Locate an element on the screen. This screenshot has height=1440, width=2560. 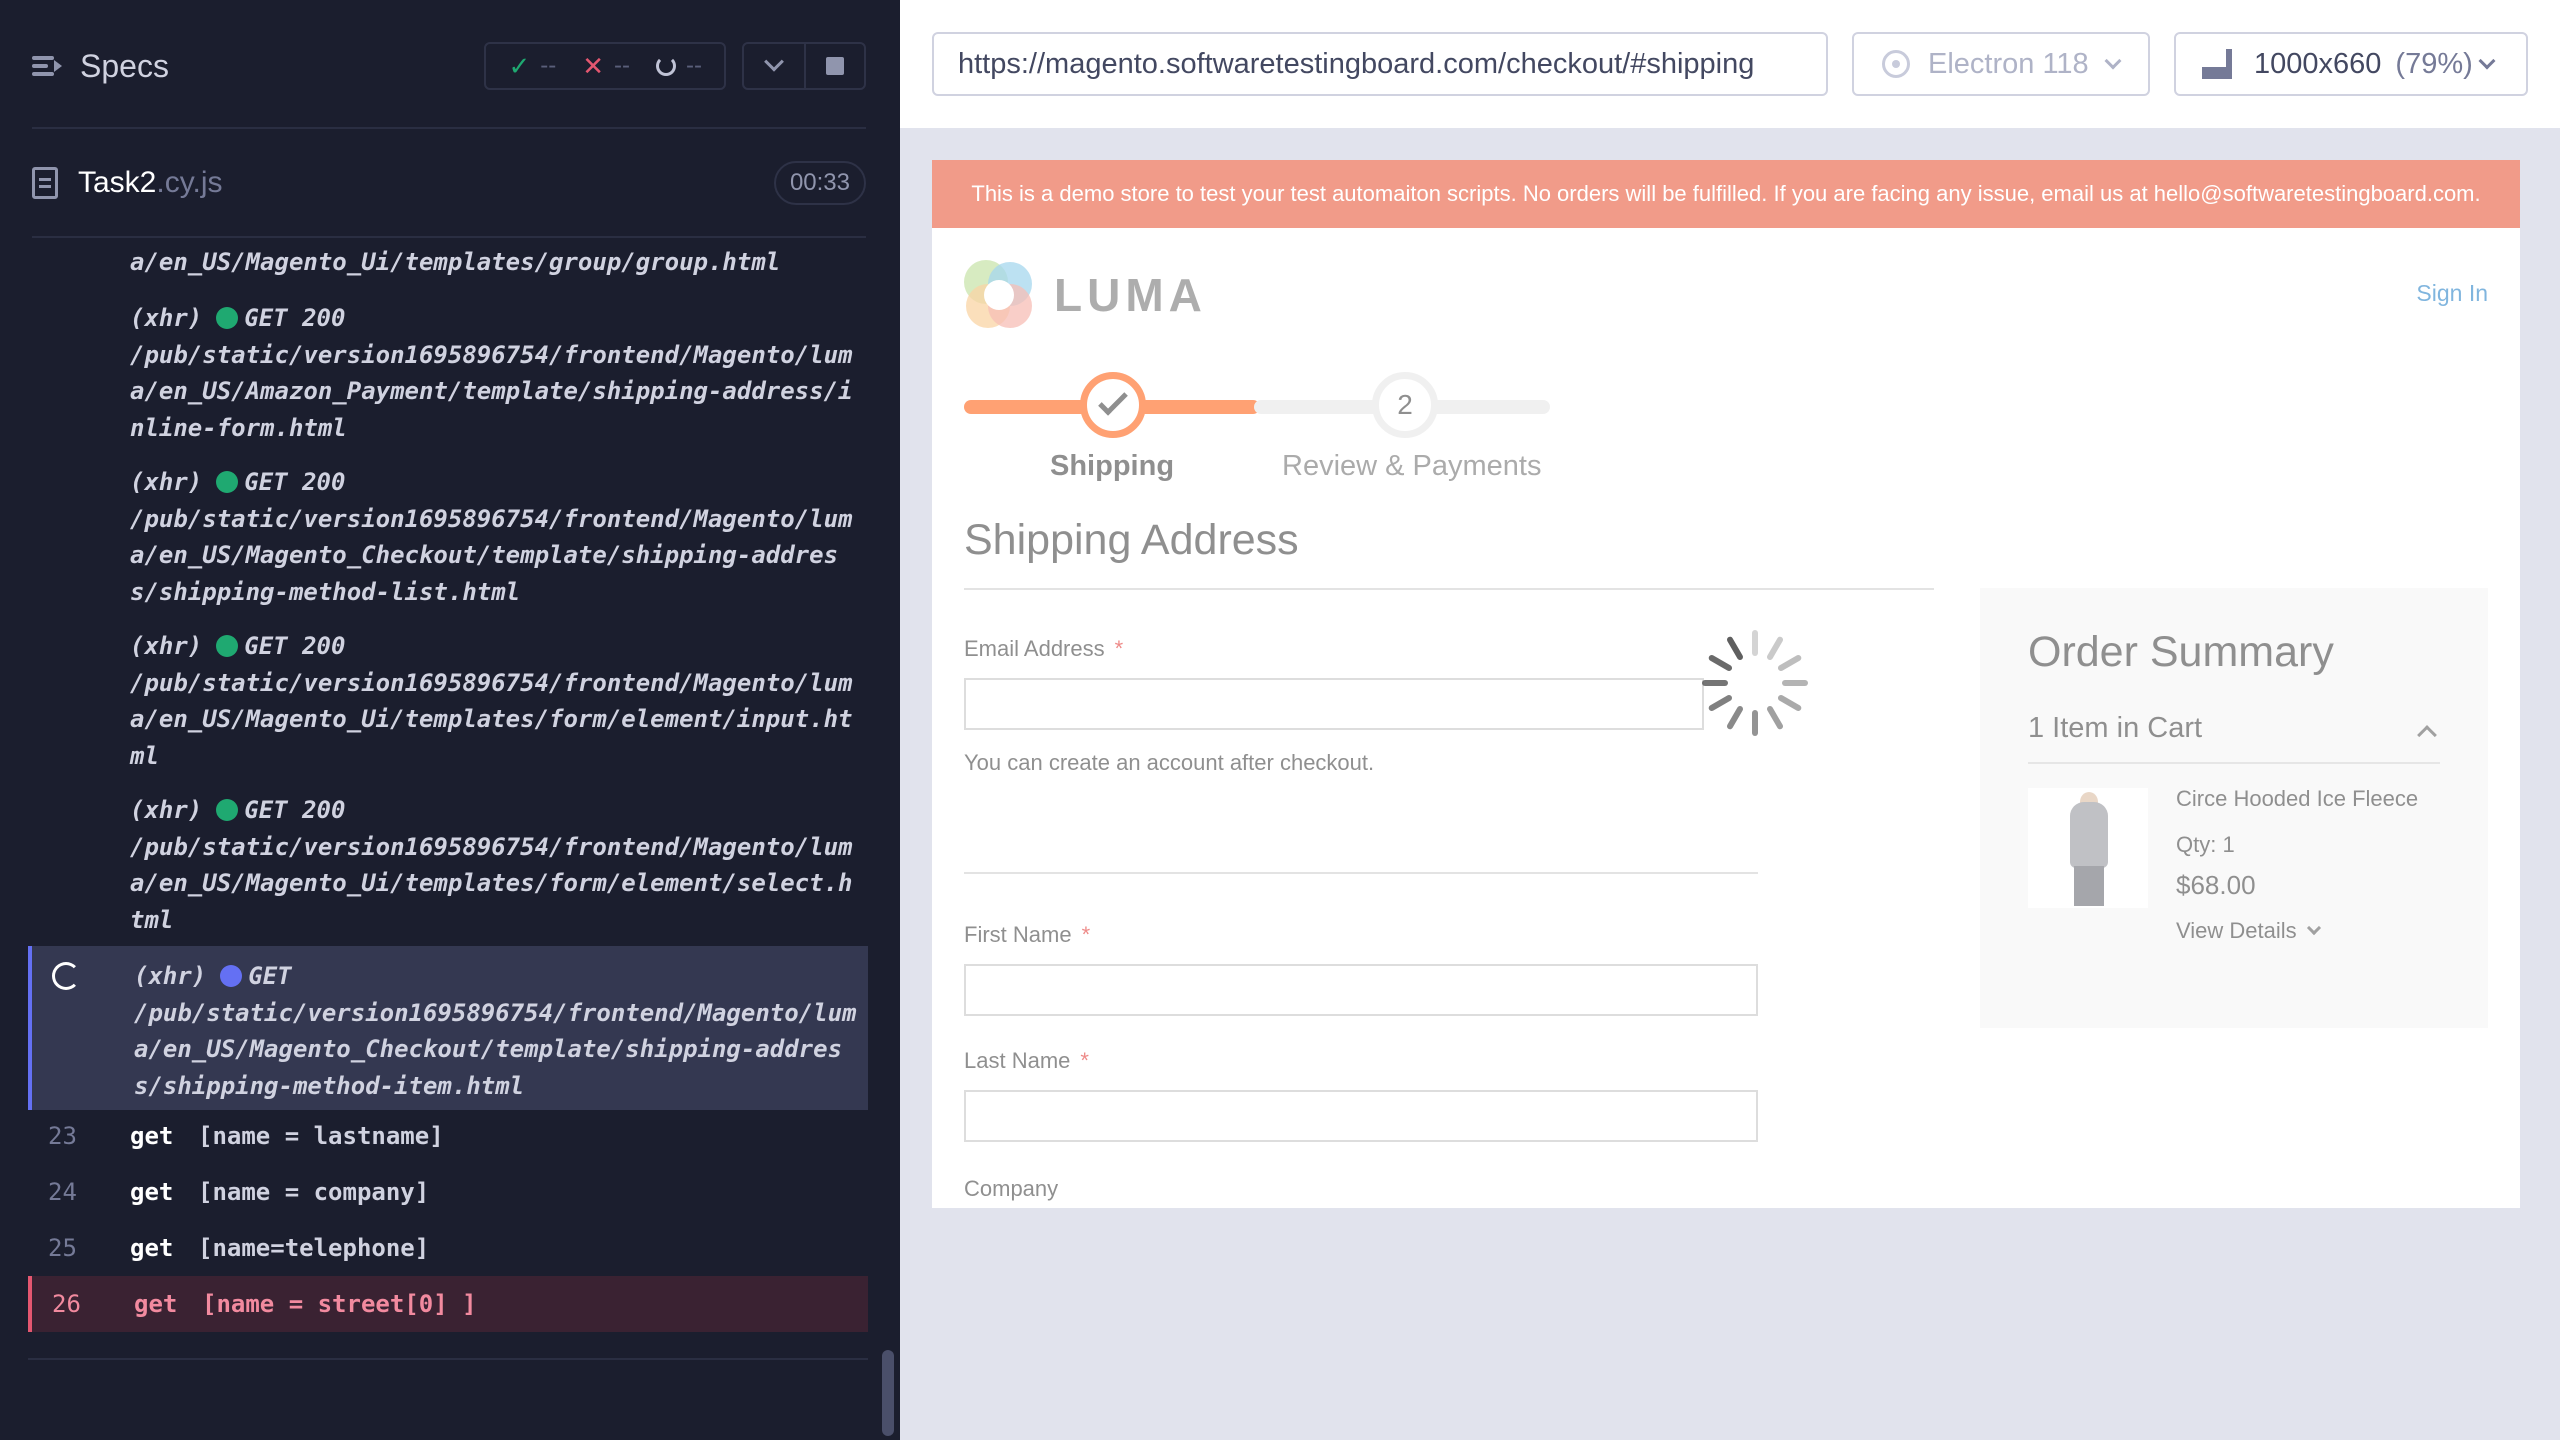
file-icon is located at coordinates (45, 183).